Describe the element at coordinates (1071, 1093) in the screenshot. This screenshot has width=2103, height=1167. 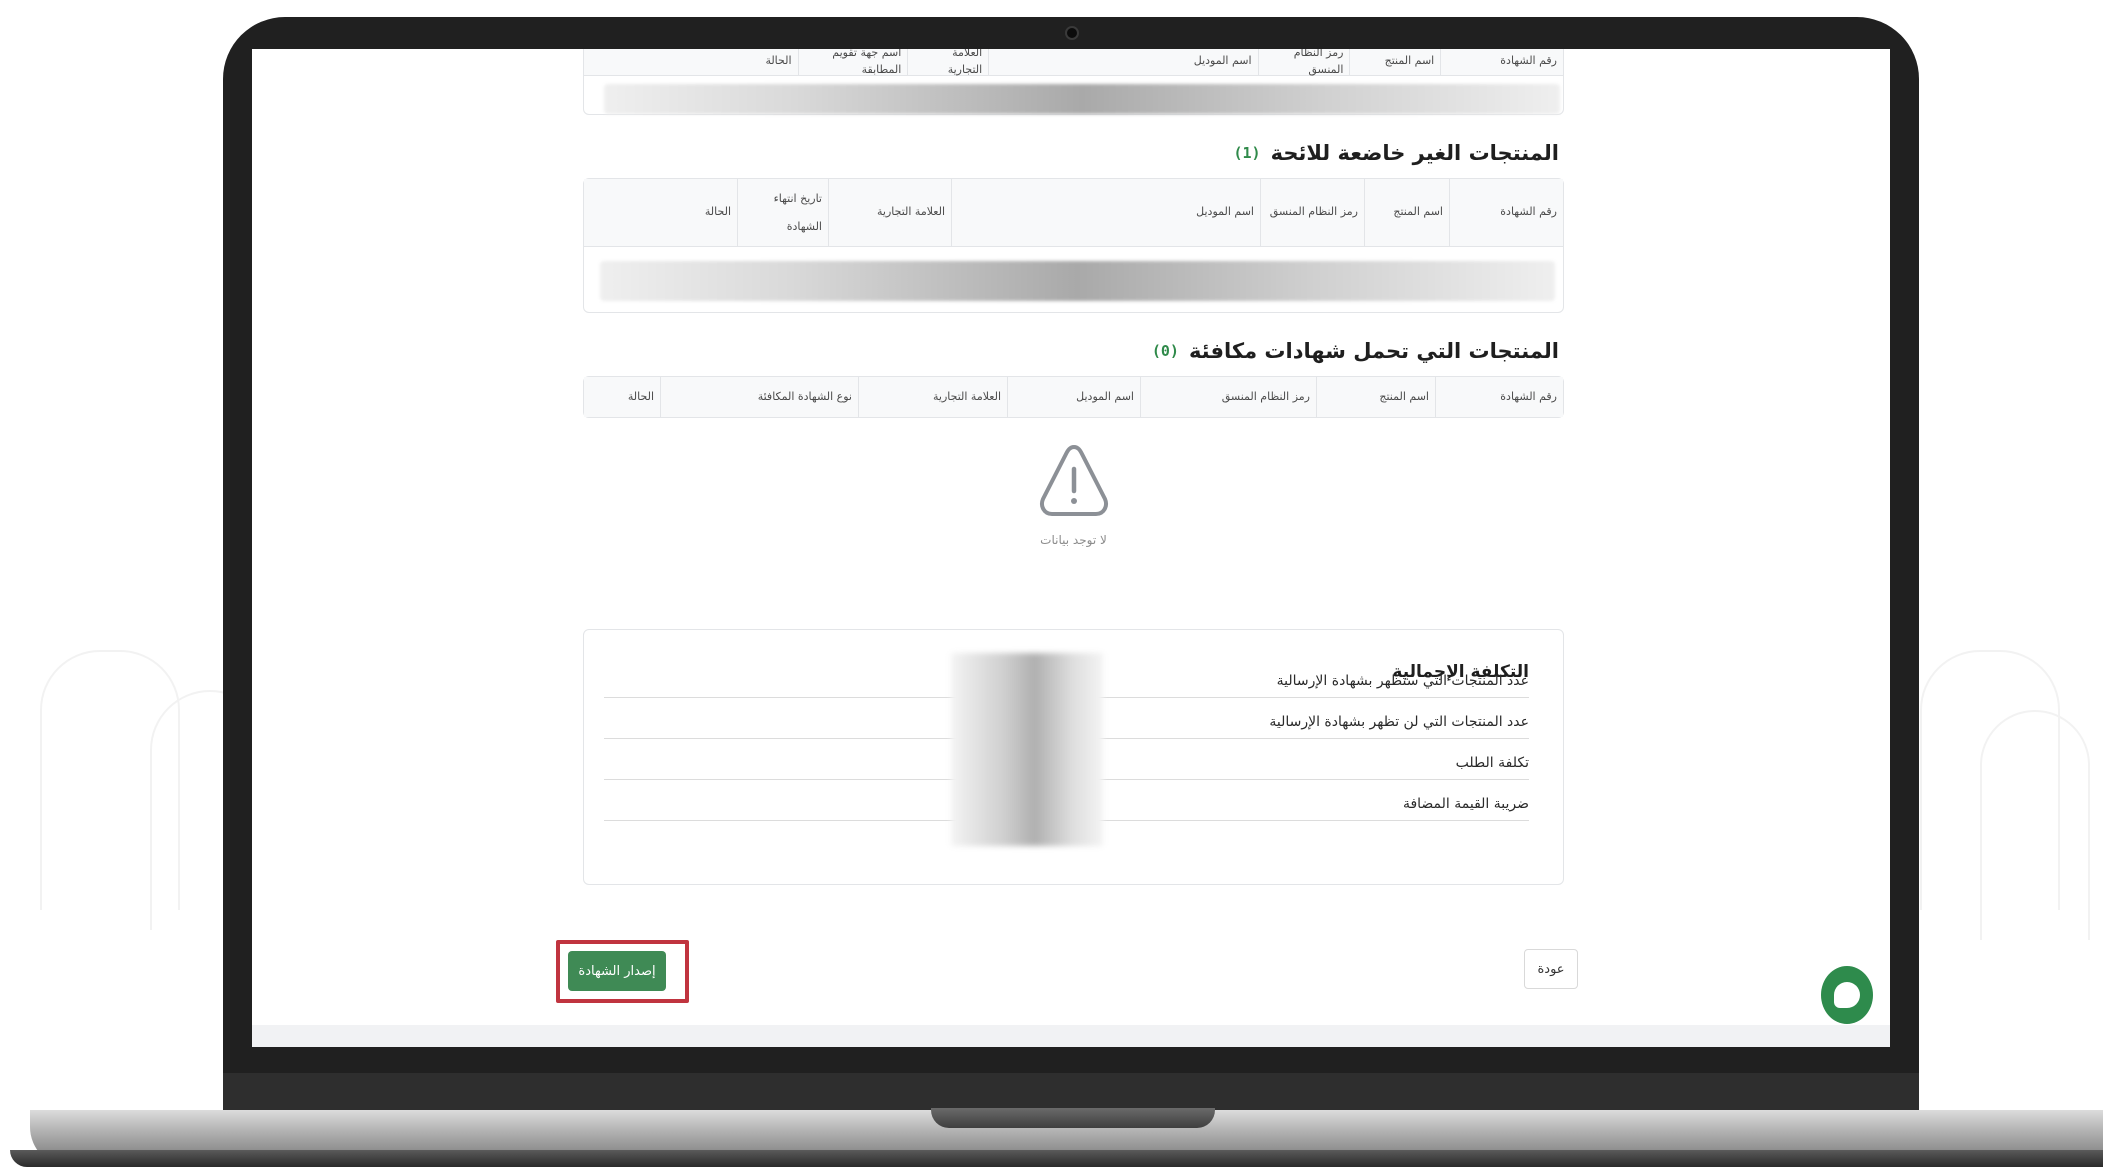
I see `laptop-chin` at that location.